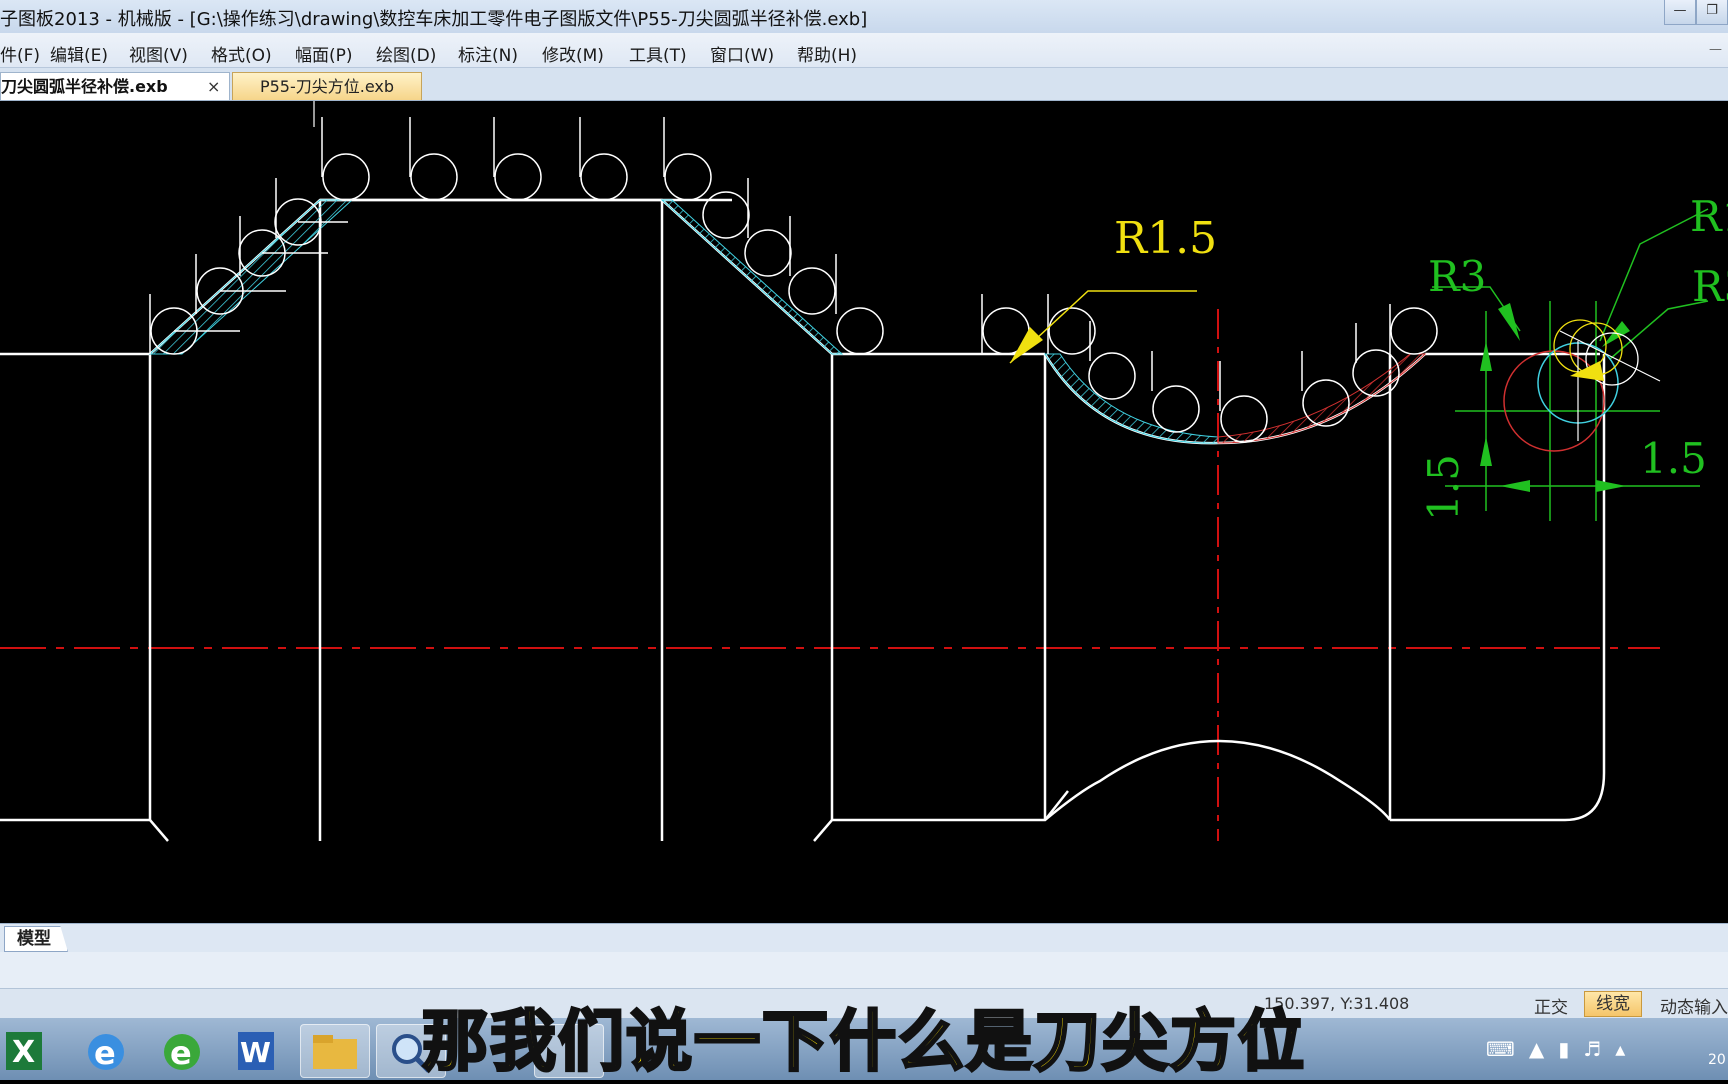 This screenshot has height=1084, width=1728. What do you see at coordinates (1712, 12) in the screenshot?
I see `restore-button: ❐` at bounding box center [1712, 12].